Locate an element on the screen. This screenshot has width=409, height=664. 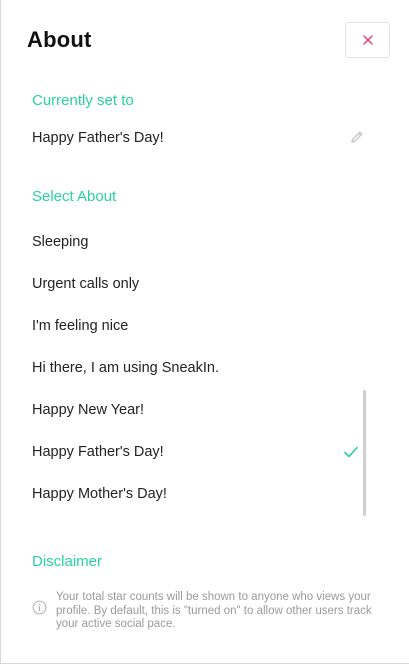
close-button is located at coordinates (367, 40).